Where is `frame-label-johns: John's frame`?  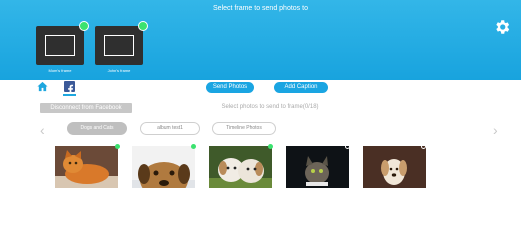 frame-label-johns: John's frame is located at coordinates (119, 70).